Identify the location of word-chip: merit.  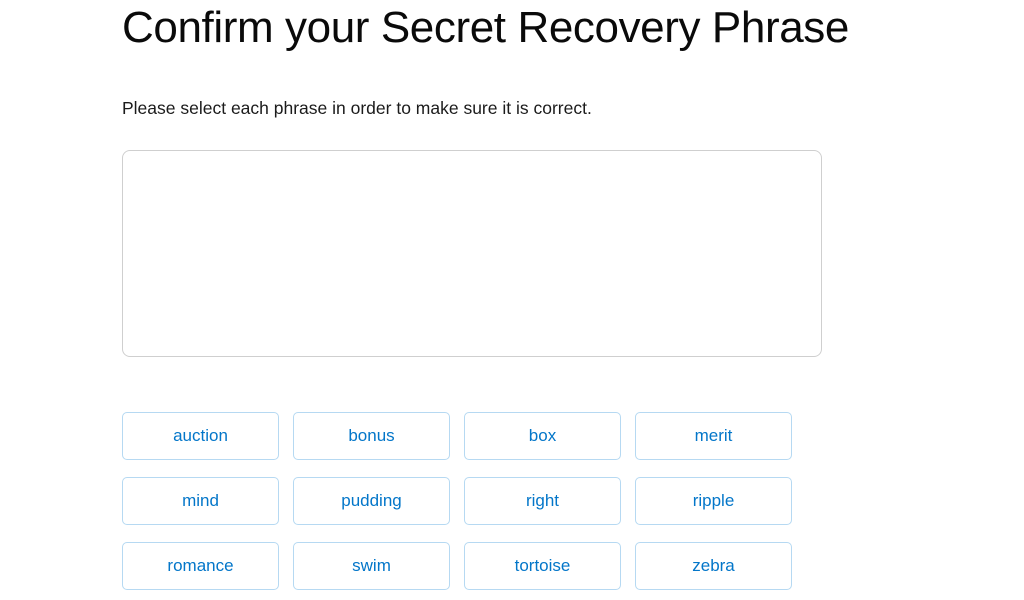
(713, 436).